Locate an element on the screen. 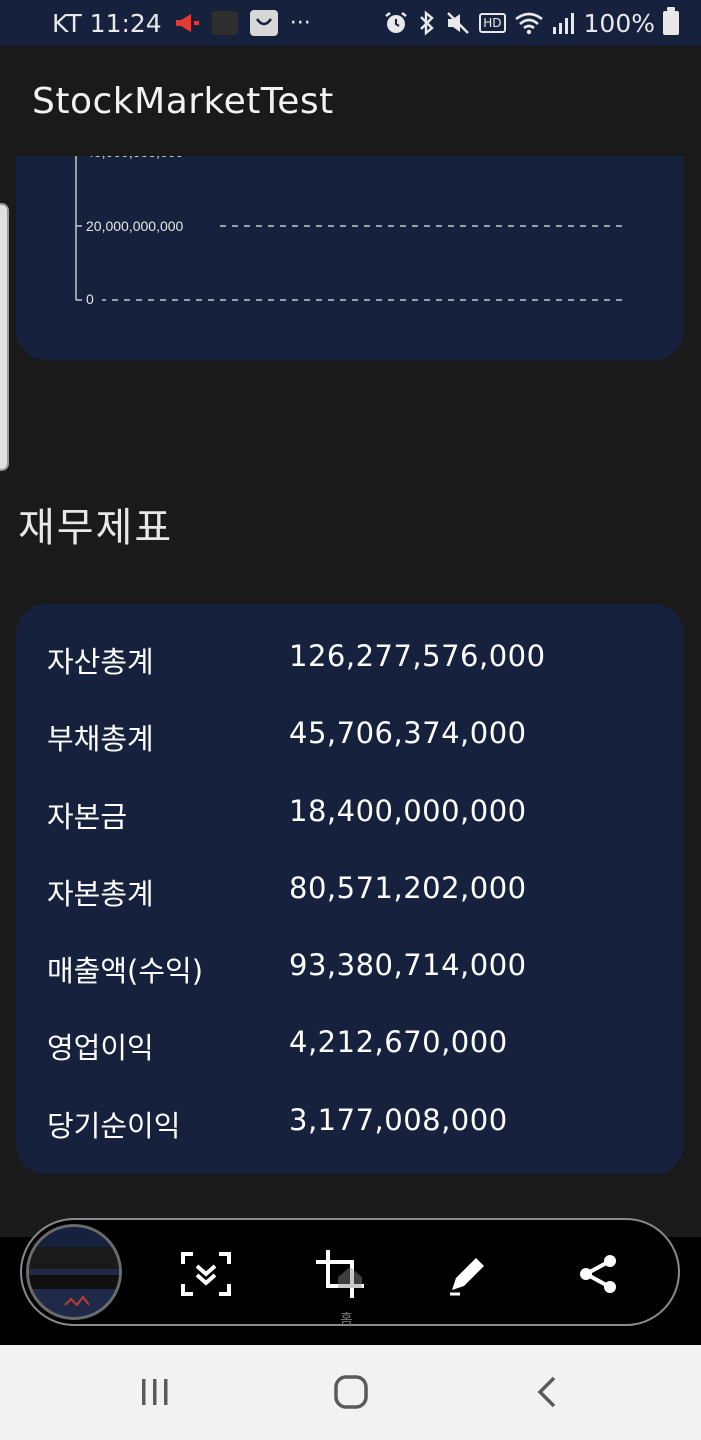 This screenshot has height=1440, width=701. share-icon is located at coordinates (598, 1274).